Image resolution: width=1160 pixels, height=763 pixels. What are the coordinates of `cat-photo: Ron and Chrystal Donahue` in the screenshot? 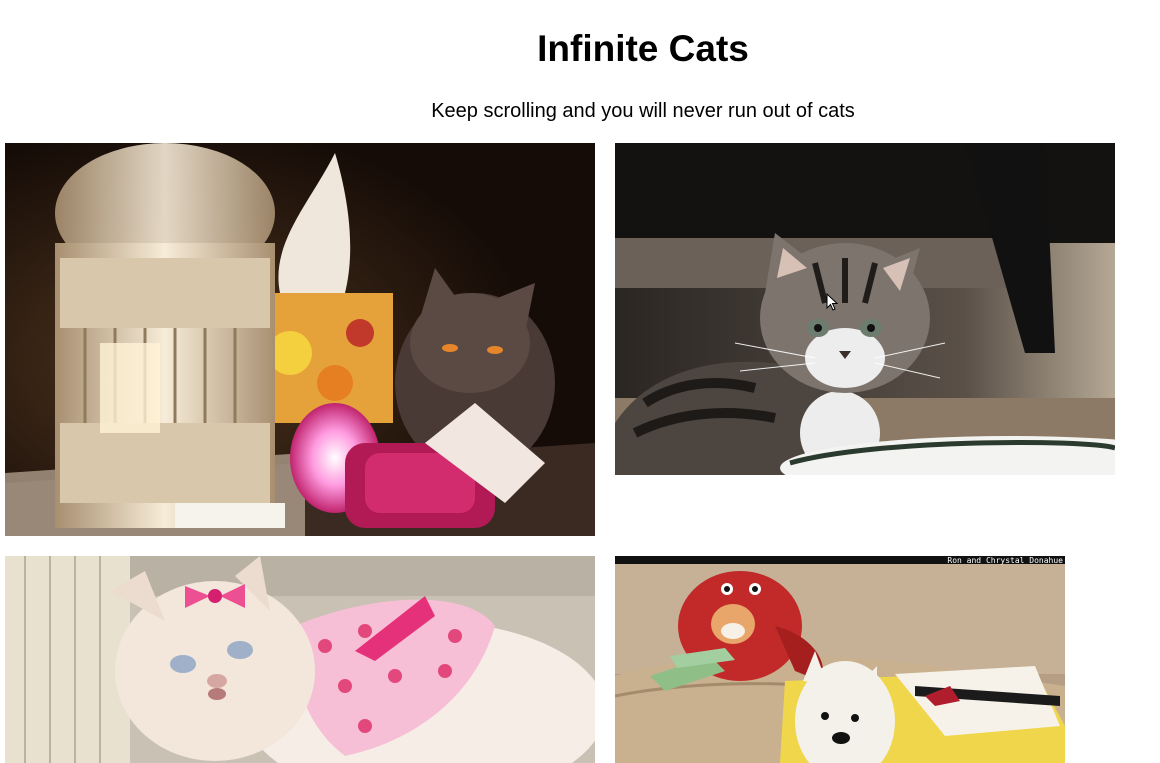 It's located at (840, 659).